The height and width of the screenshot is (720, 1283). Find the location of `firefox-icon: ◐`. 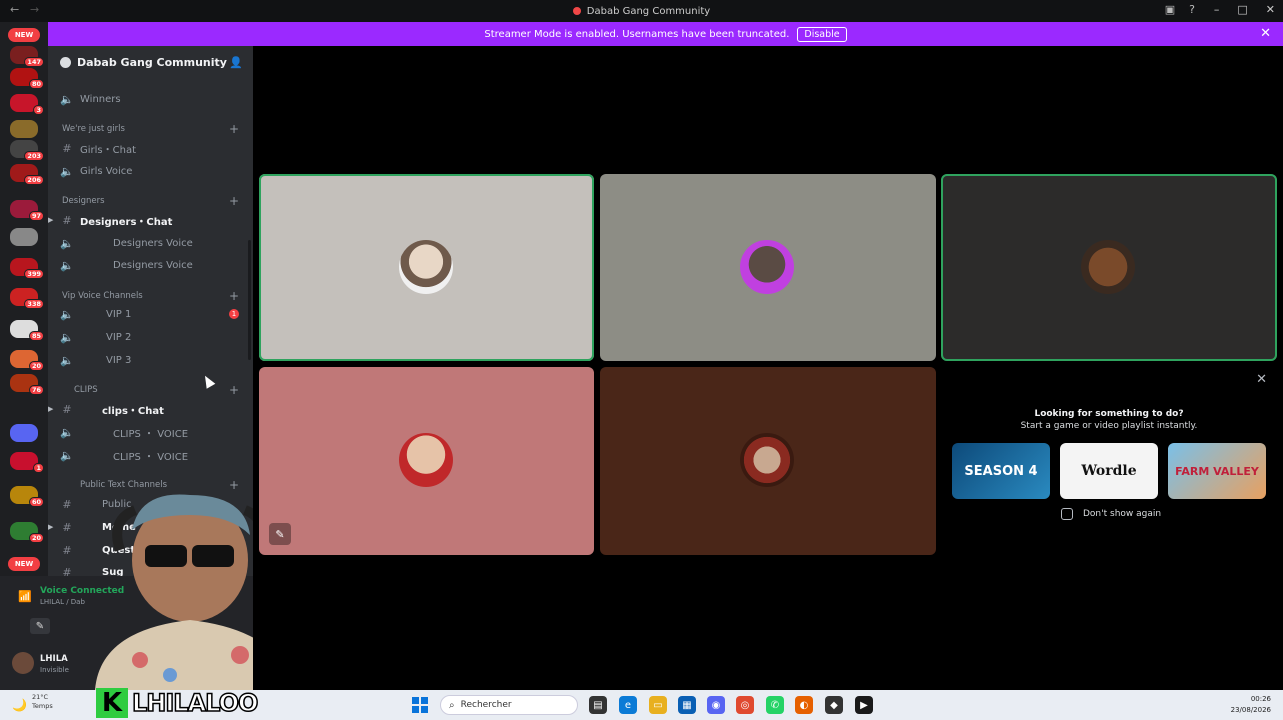

firefox-icon: ◐ is located at coordinates (804, 705).